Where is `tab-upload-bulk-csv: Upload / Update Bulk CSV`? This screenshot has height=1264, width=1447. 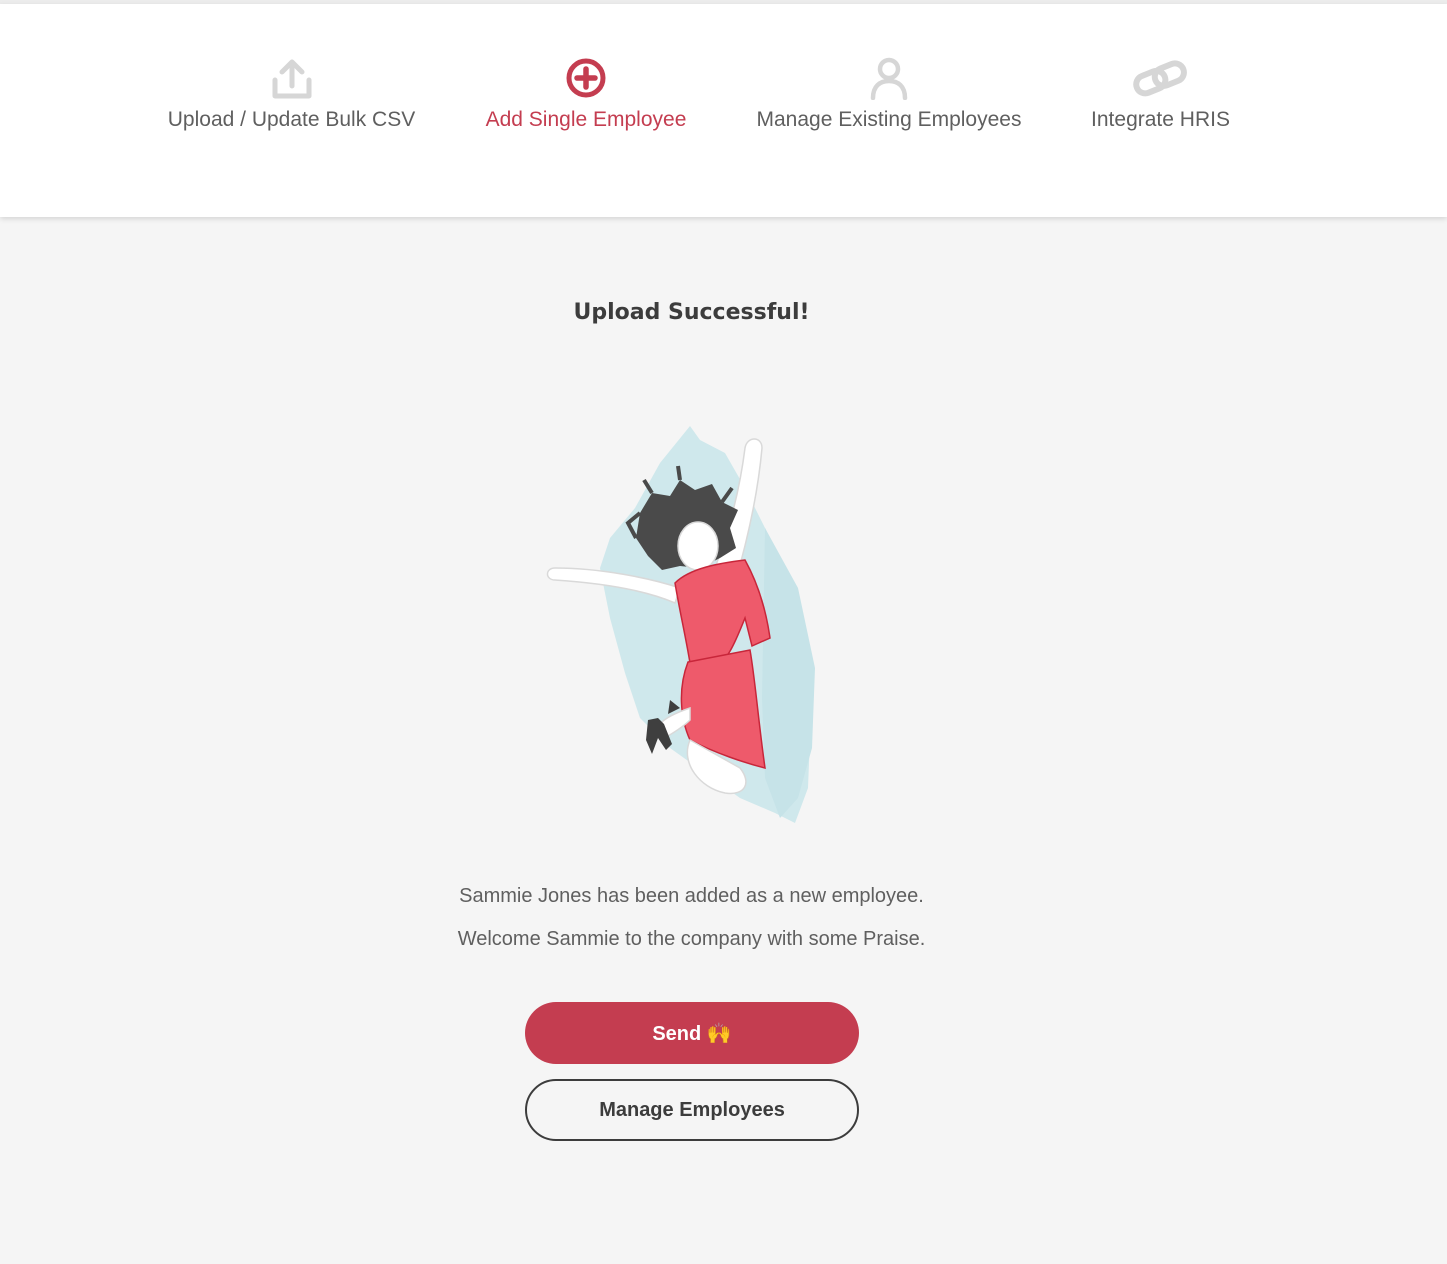
tab-upload-bulk-csv: Upload / Update Bulk CSV is located at coordinates (291, 94).